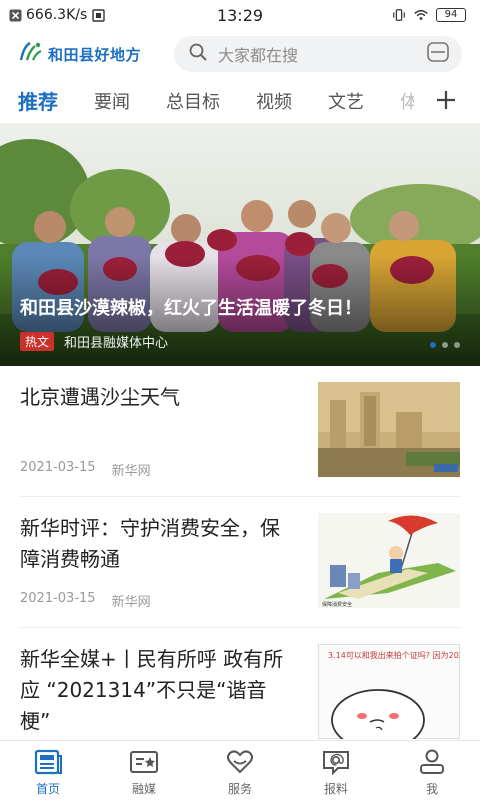 The height and width of the screenshot is (800, 480). What do you see at coordinates (432, 762) in the screenshot?
I see `person-icon` at bounding box center [432, 762].